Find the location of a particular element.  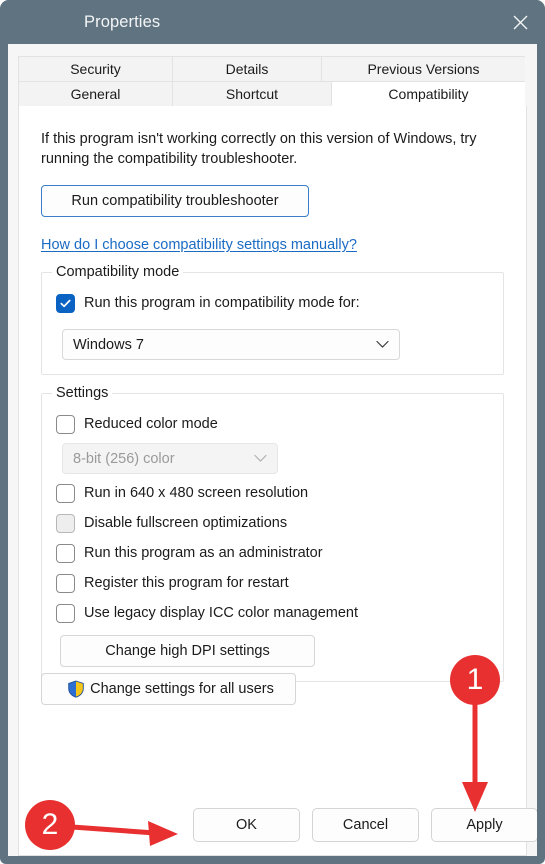

settings-group-title: Settings is located at coordinates (82, 393).